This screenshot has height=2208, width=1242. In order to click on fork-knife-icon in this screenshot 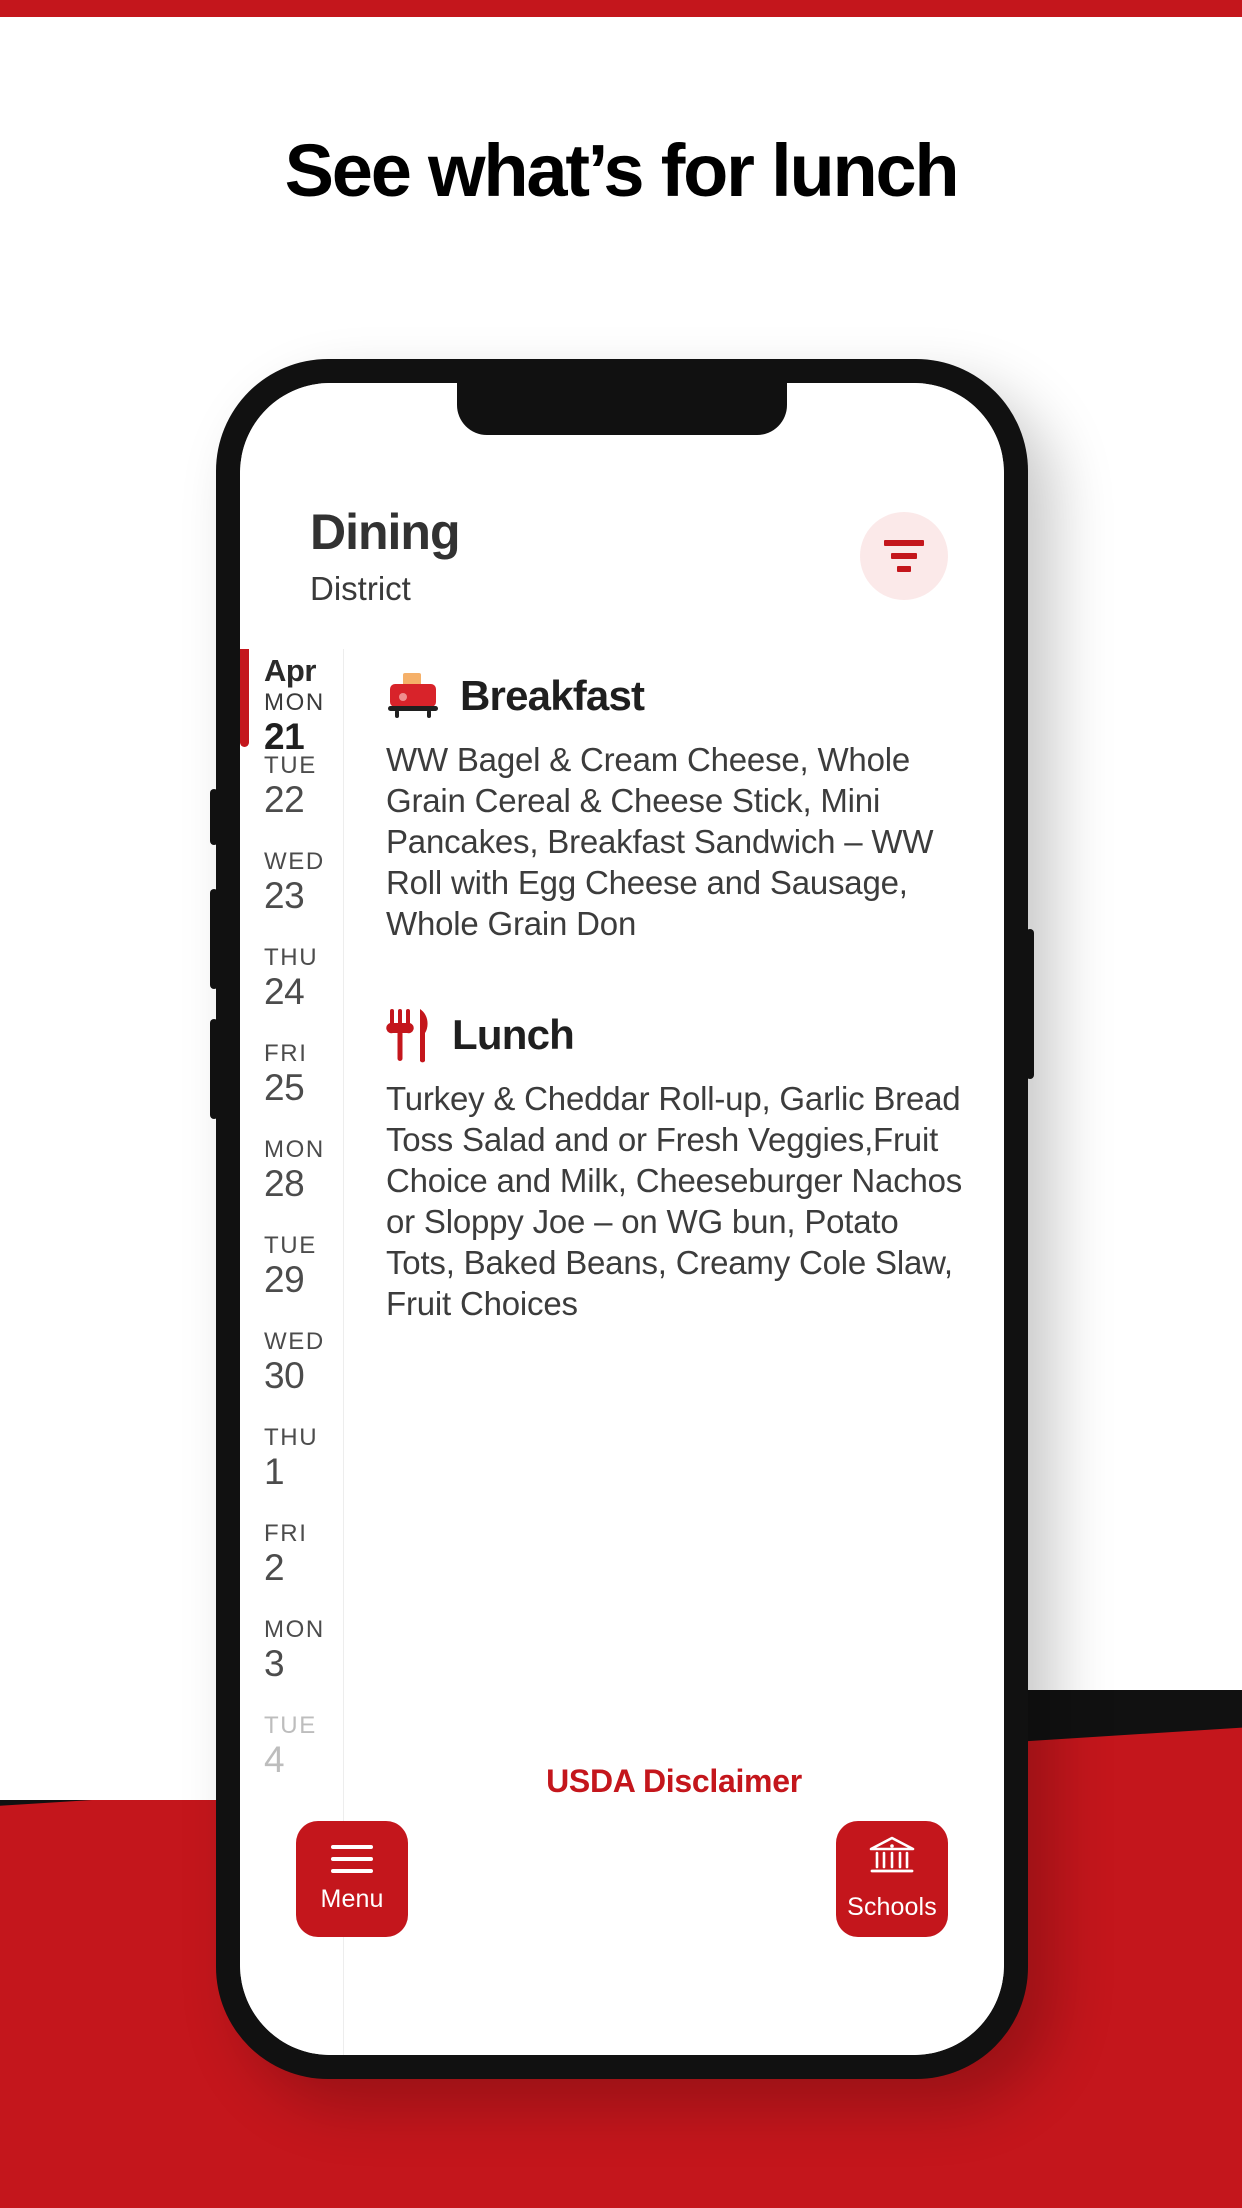, I will do `click(409, 1035)`.